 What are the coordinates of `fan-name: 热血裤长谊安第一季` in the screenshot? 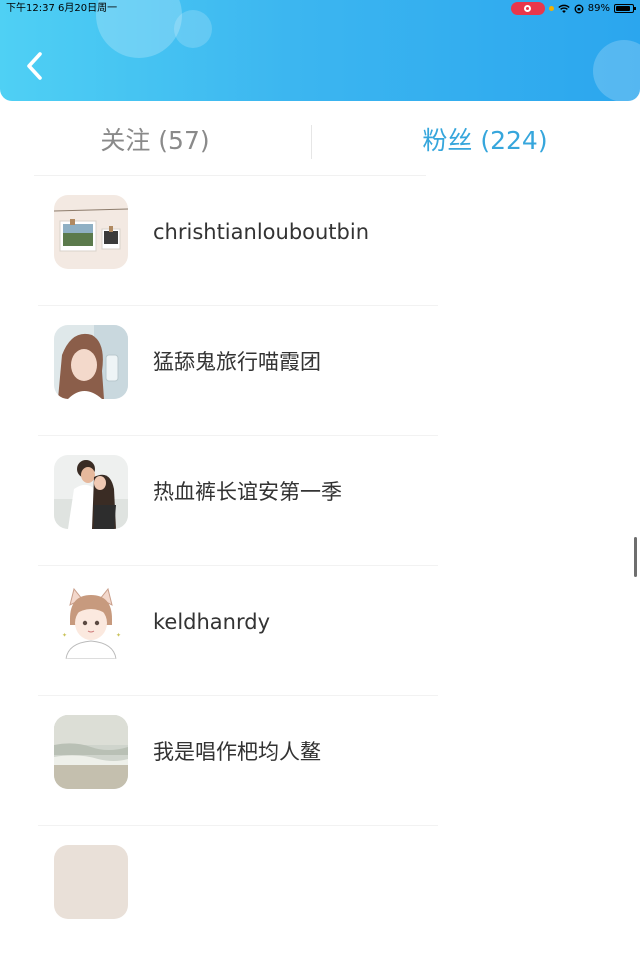 It's located at (247, 492).